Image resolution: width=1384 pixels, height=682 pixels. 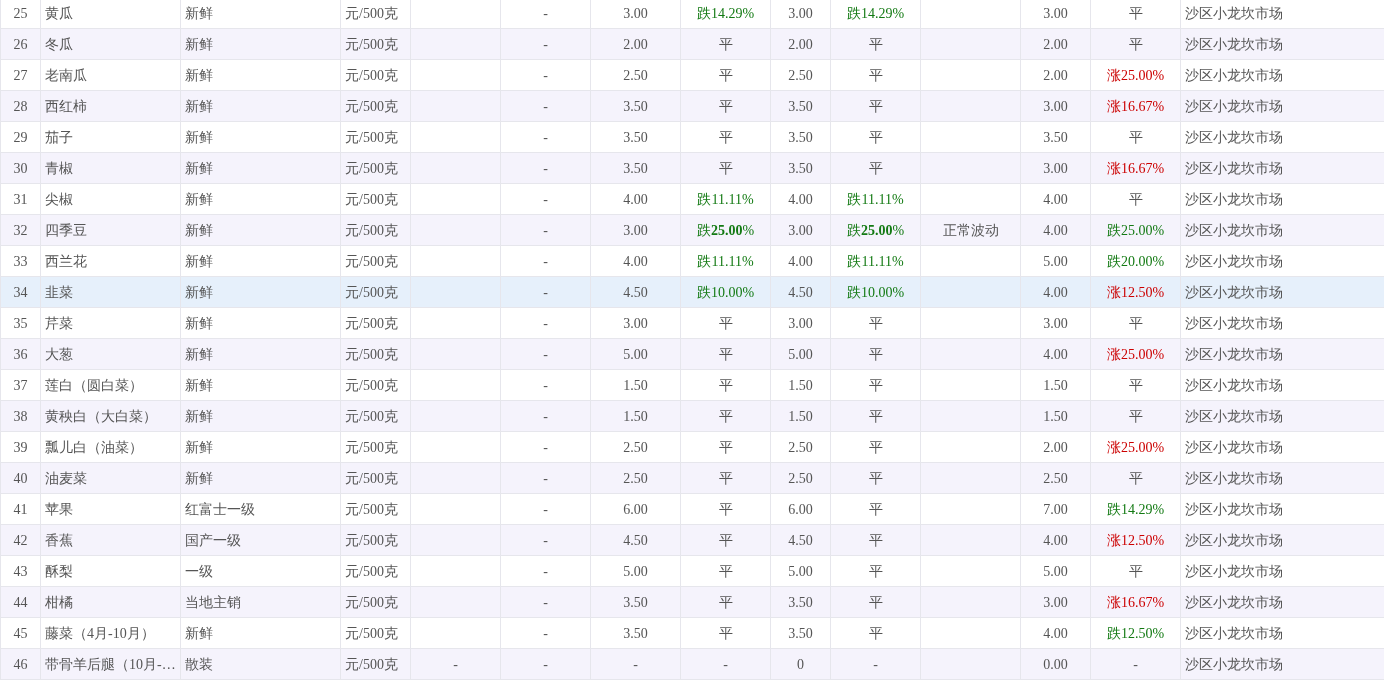 What do you see at coordinates (800, 509) in the screenshot?
I see `table-cell: 6.00` at bounding box center [800, 509].